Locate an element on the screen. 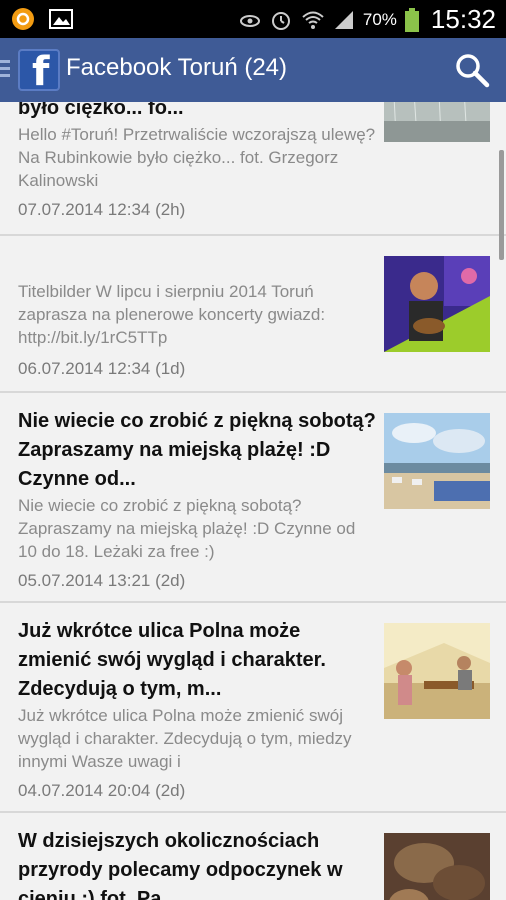 The width and height of the screenshot is (506, 900). alarm-icon is located at coordinates (280, 20).